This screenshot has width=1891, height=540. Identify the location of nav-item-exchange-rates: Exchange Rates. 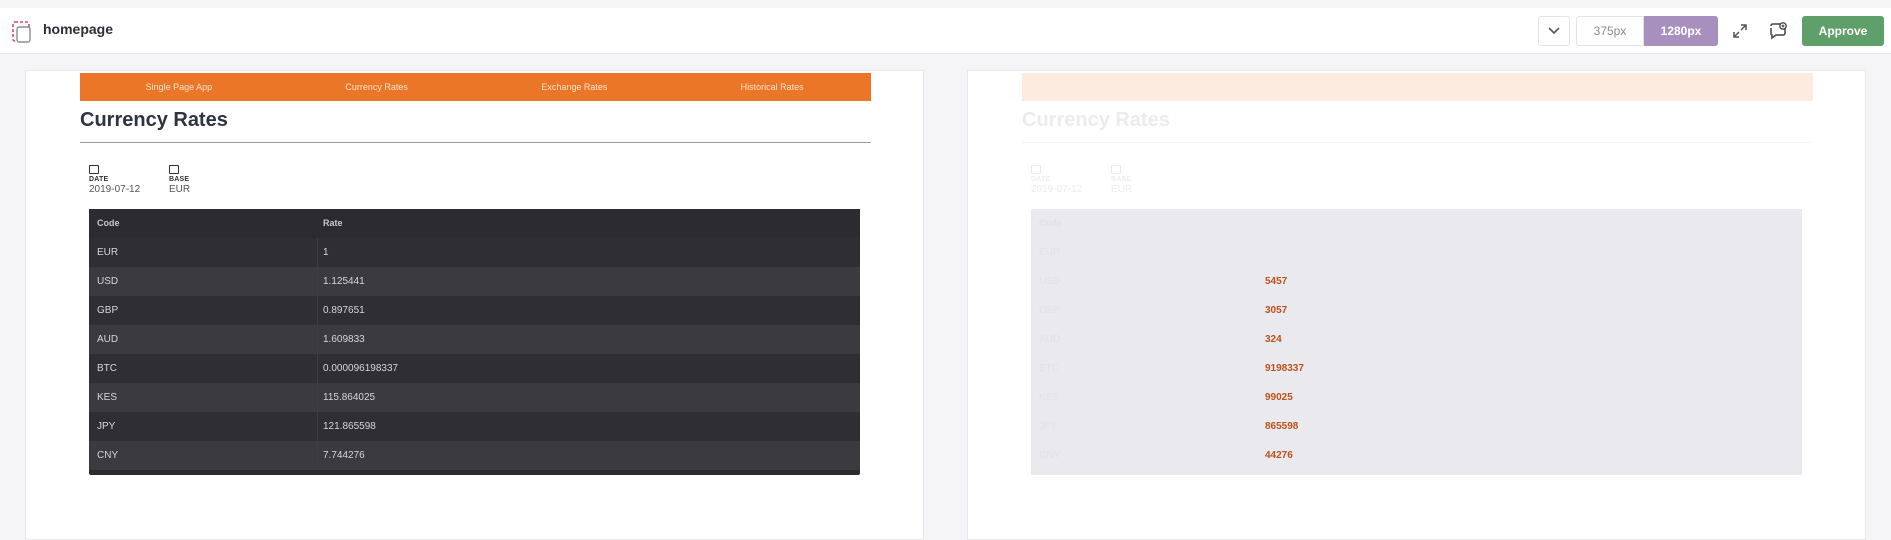
(575, 87).